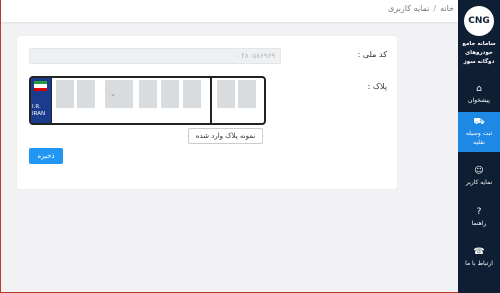 The width and height of the screenshot is (500, 293). Describe the element at coordinates (229, 11) in the screenshot. I see `top-bar: خانه/نمایه کاربری` at that location.